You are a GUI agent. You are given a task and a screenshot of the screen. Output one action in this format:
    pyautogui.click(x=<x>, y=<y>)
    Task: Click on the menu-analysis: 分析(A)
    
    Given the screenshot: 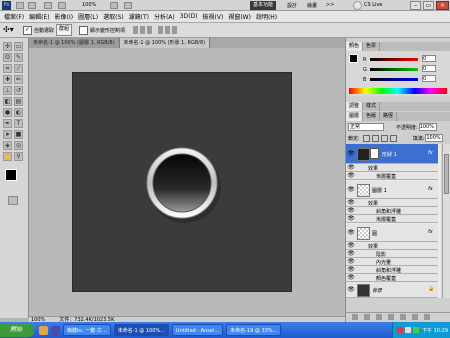 What is the action you would take?
    pyautogui.click(x=164, y=16)
    